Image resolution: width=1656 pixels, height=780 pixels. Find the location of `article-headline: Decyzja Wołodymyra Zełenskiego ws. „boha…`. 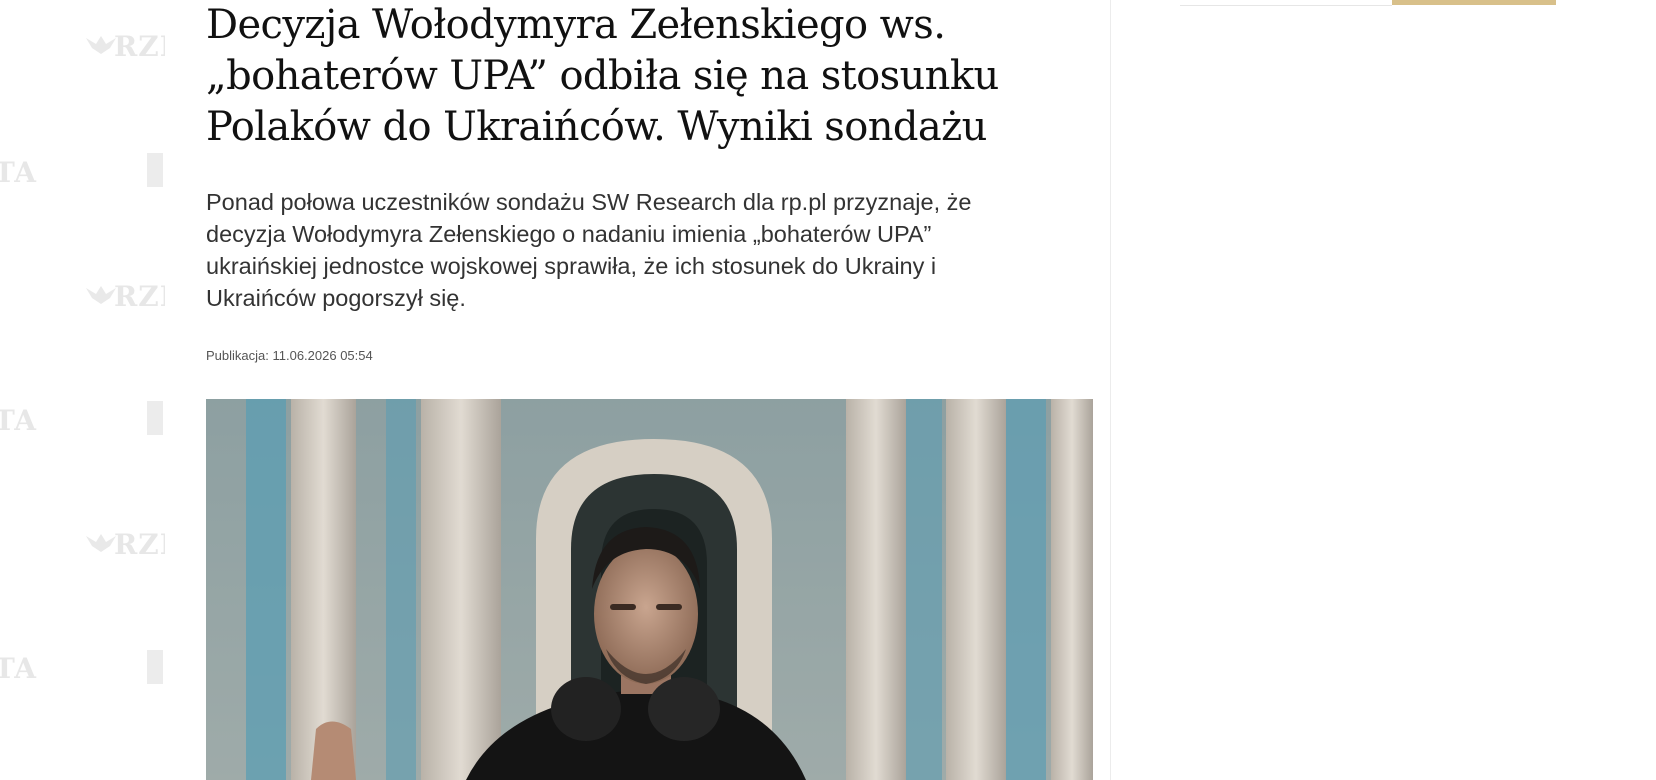

article-headline: Decyzja Wołodymyra Zełenskiego ws. „boha… is located at coordinates (602, 76).